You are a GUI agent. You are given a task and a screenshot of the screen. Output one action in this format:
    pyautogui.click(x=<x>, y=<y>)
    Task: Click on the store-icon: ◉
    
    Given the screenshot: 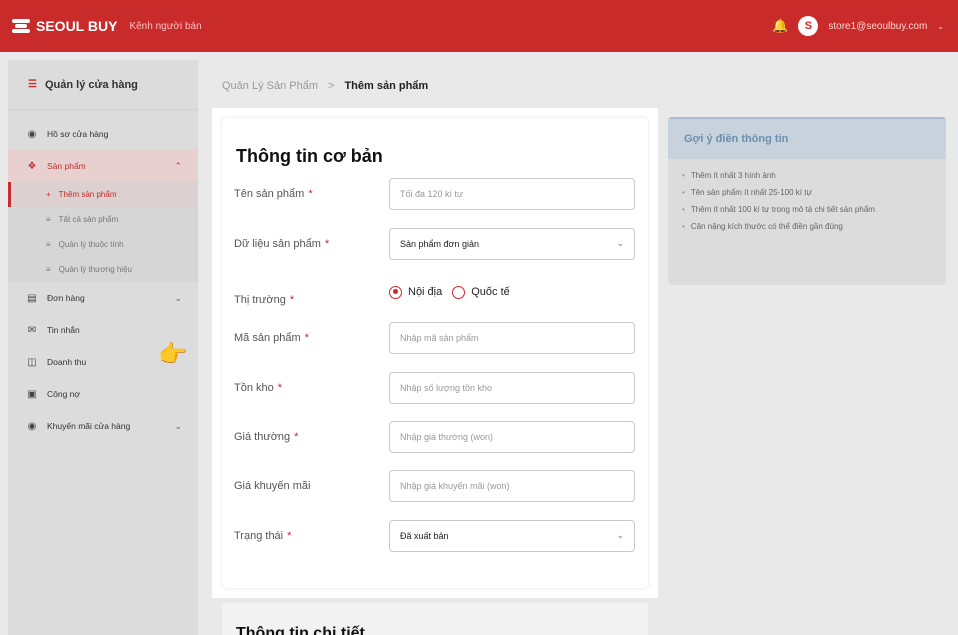 What is the action you would take?
    pyautogui.click(x=32, y=134)
    